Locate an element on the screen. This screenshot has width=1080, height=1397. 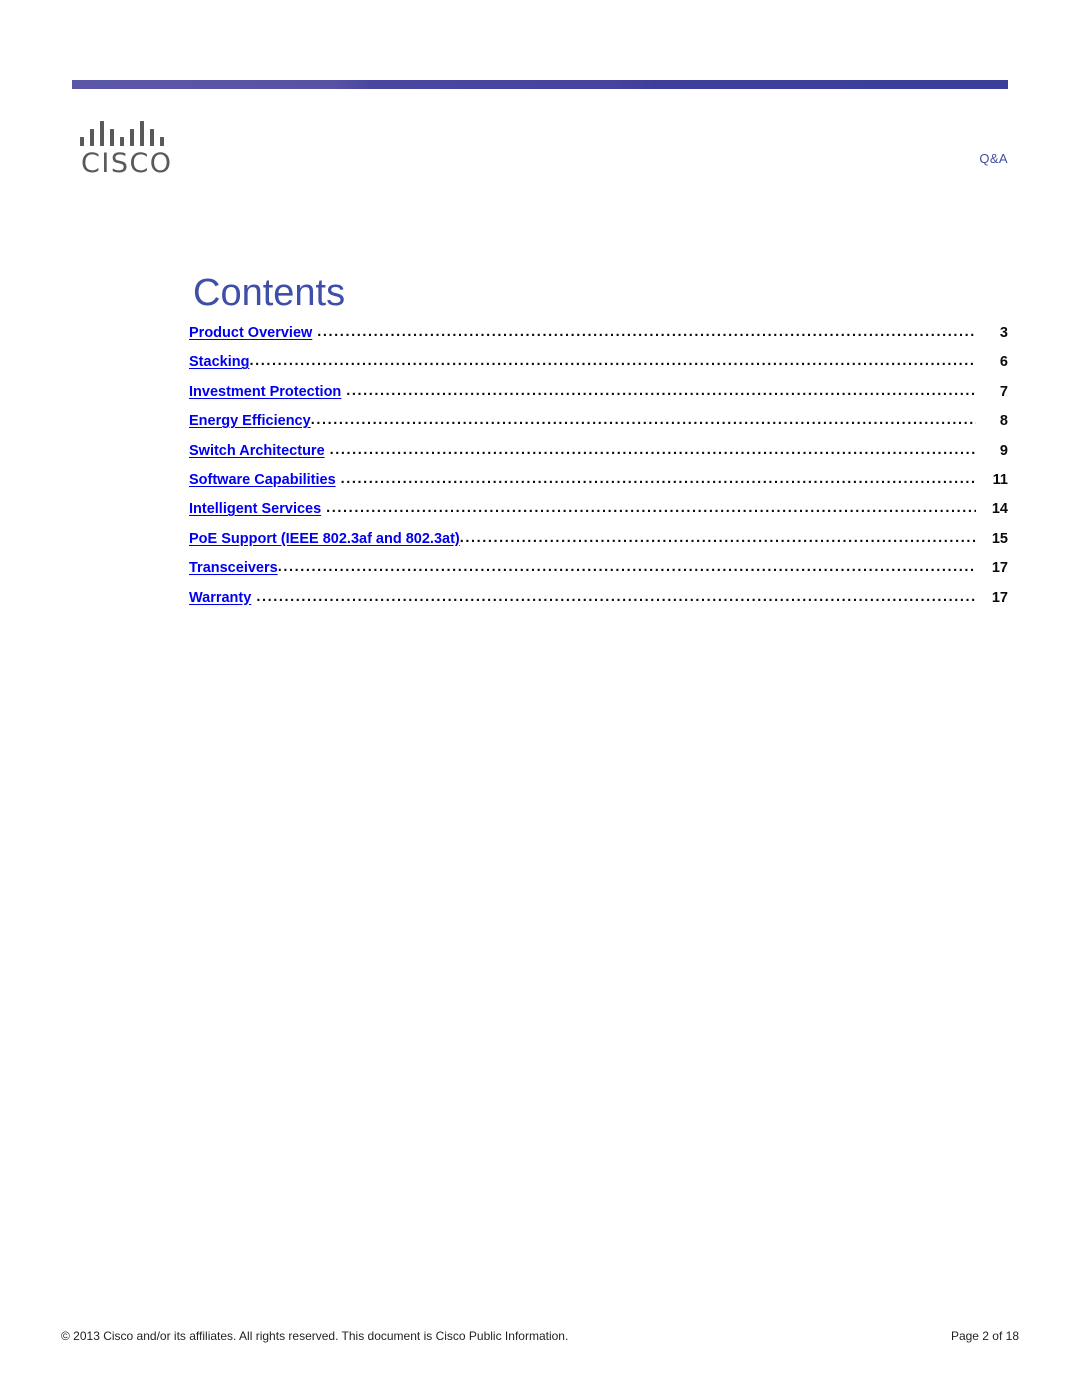
cisco-wordmark: CISCO is located at coordinates (127, 163).